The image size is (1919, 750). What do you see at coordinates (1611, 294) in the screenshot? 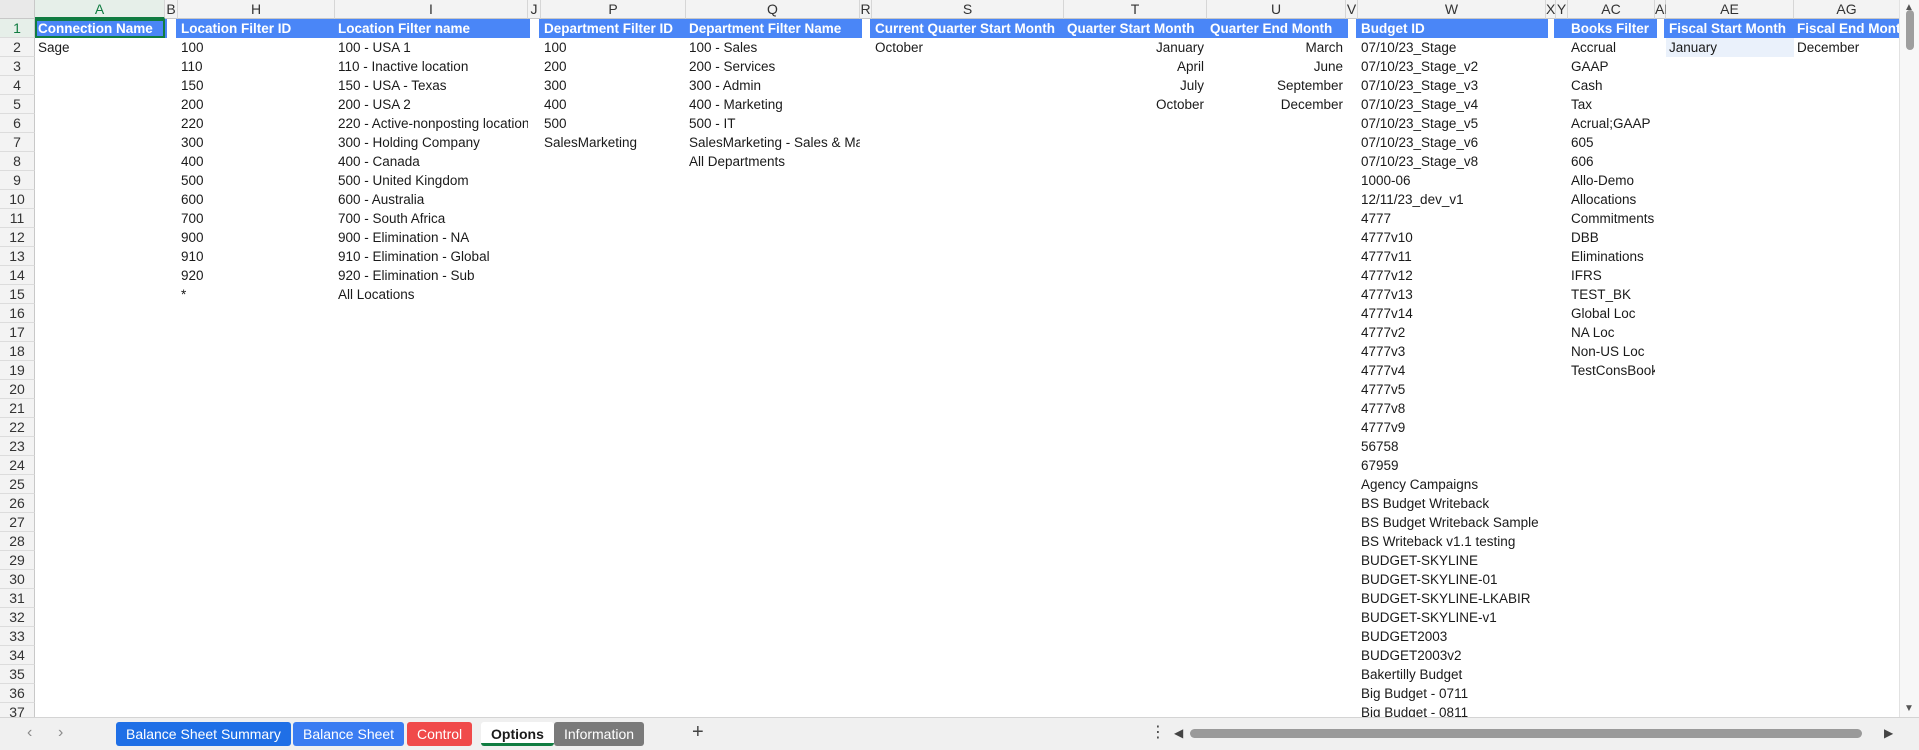
I see `cell-ac15: TEST_BK` at bounding box center [1611, 294].